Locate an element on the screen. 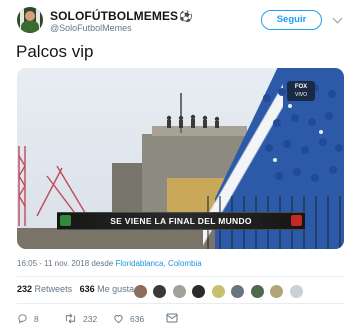  tv-banner: SE VIENE LA FINAL DEL MUNDO is located at coordinates (181, 221).